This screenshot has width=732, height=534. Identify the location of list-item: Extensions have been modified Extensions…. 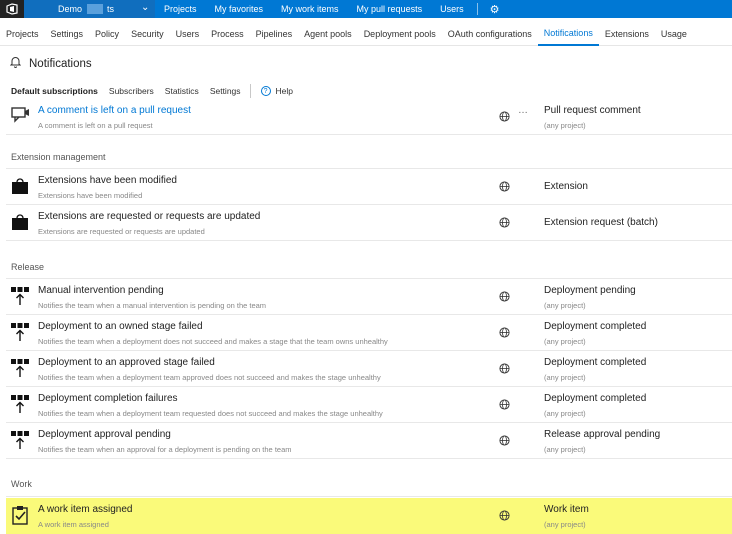
(369, 187).